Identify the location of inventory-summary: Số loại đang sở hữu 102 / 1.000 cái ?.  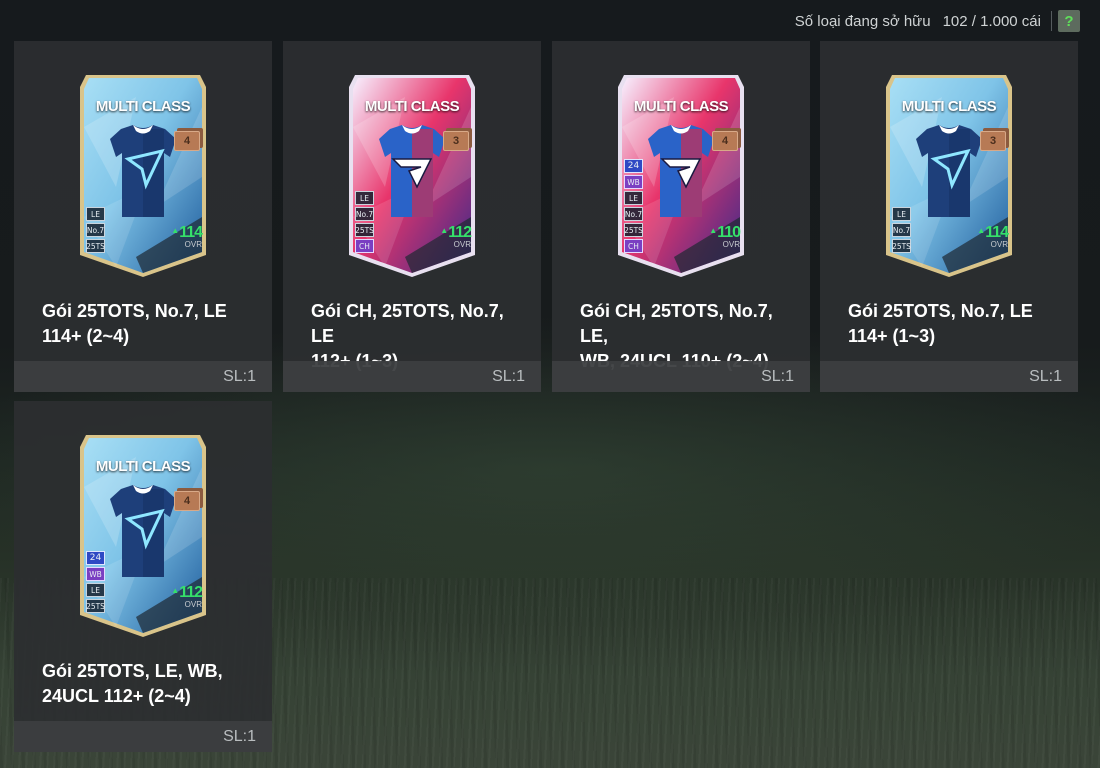
(937, 21).